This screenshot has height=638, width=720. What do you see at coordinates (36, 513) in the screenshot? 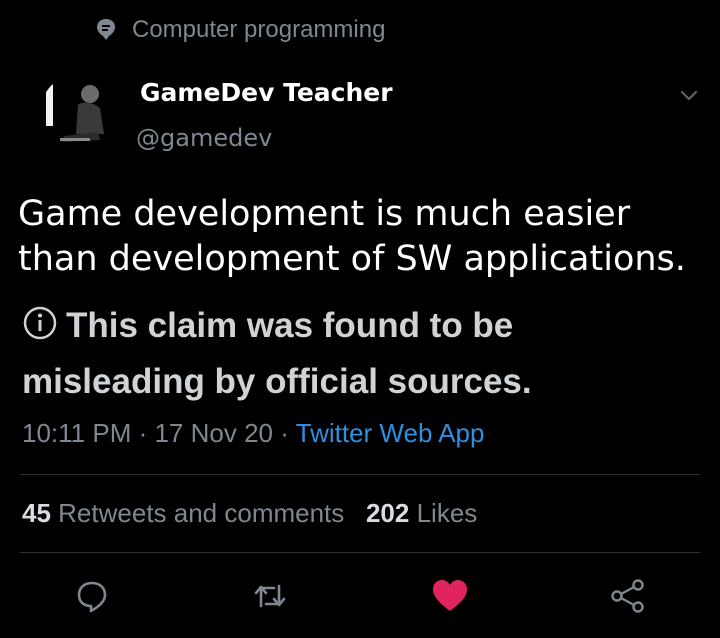
I see `retweets-count: 45` at bounding box center [36, 513].